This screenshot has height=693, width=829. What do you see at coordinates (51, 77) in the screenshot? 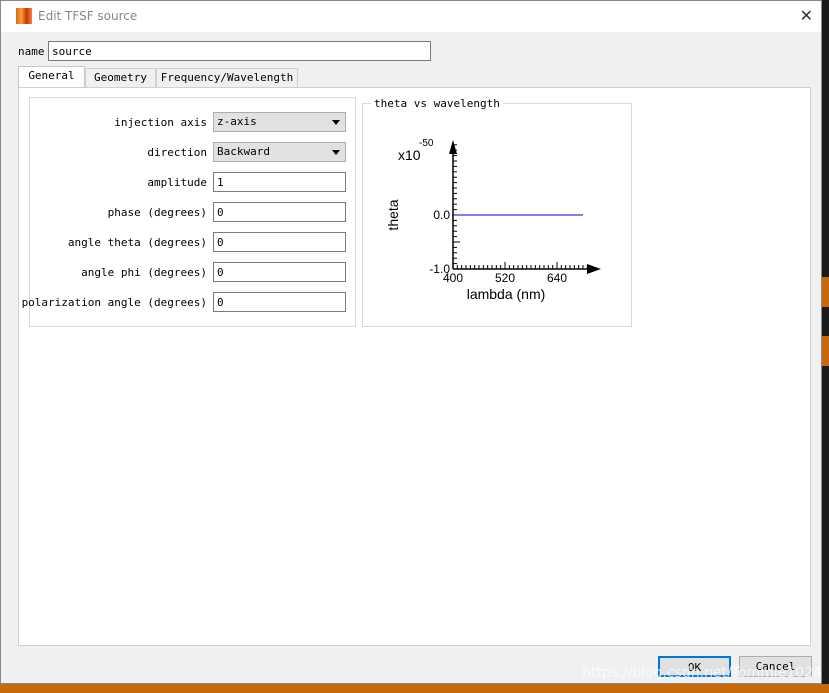
I see `tab-general: General` at bounding box center [51, 77].